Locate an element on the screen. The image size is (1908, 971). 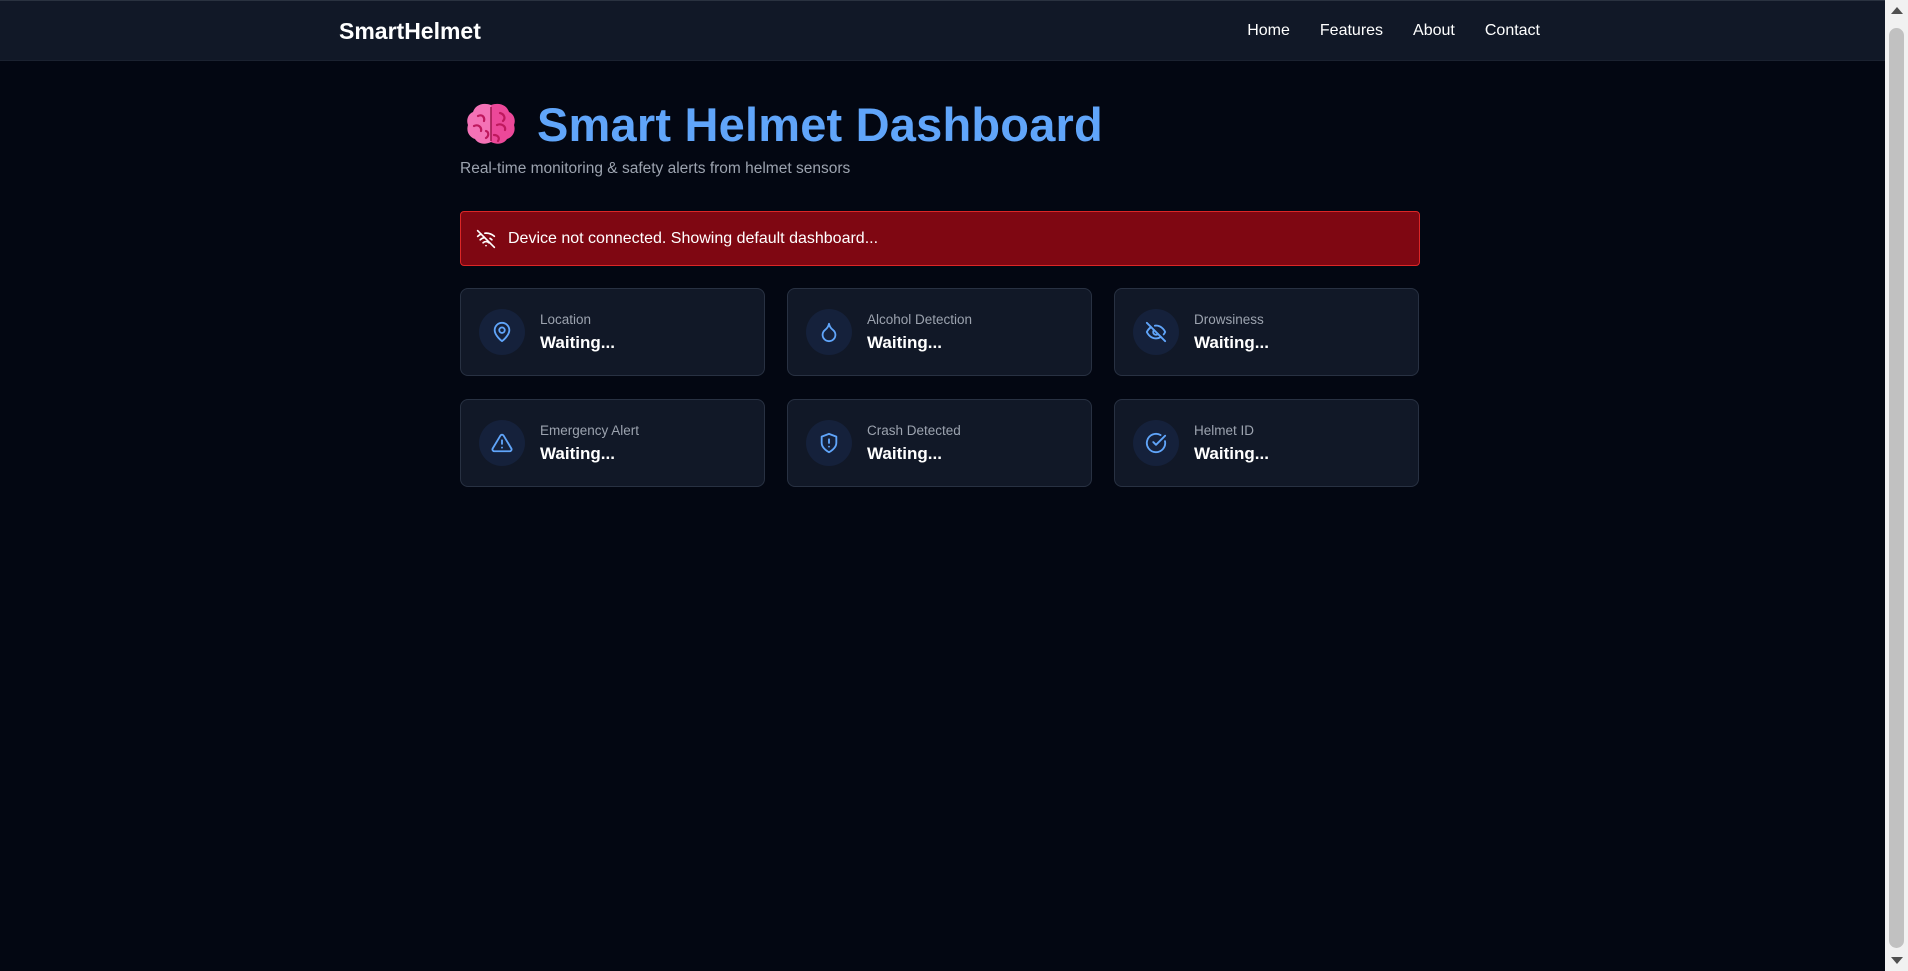
top-navbar: SmartHelmet Home Features About Contact is located at coordinates (942, 30).